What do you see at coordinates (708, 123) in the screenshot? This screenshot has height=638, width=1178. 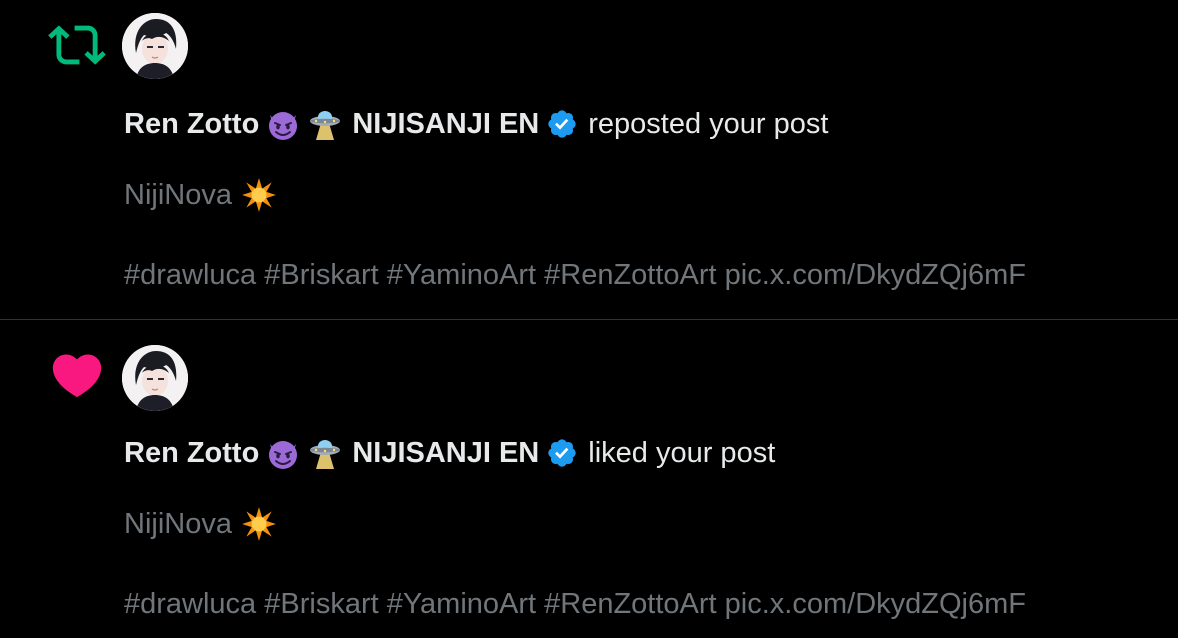 I see `action-text: reposted your post` at bounding box center [708, 123].